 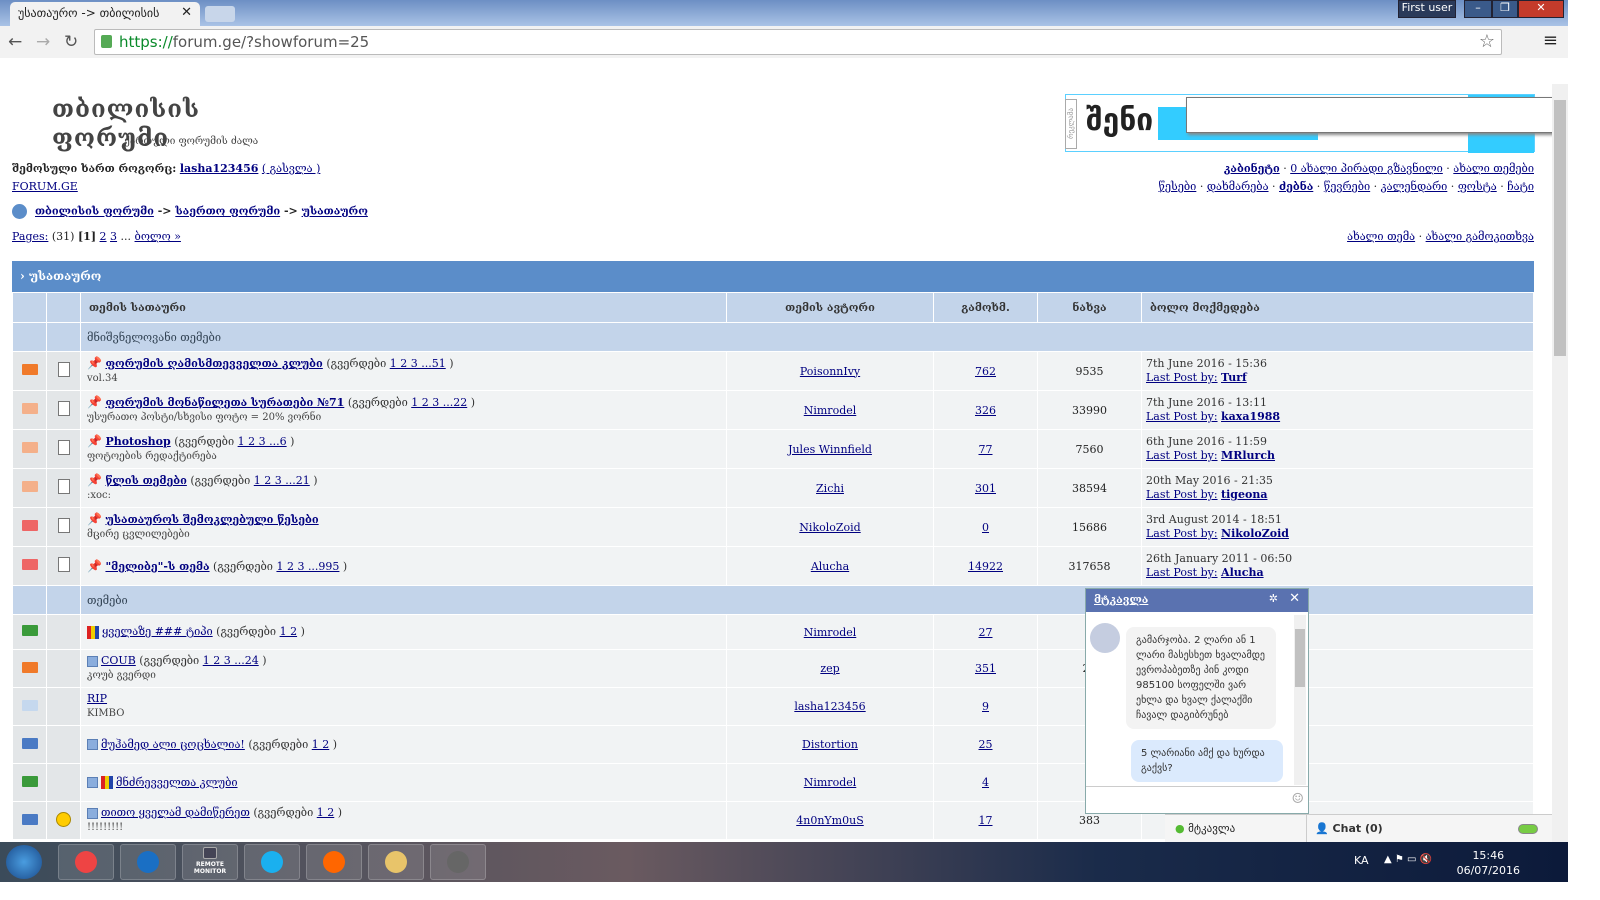 I want to click on last-post-author: Turf, so click(x=1234, y=377).